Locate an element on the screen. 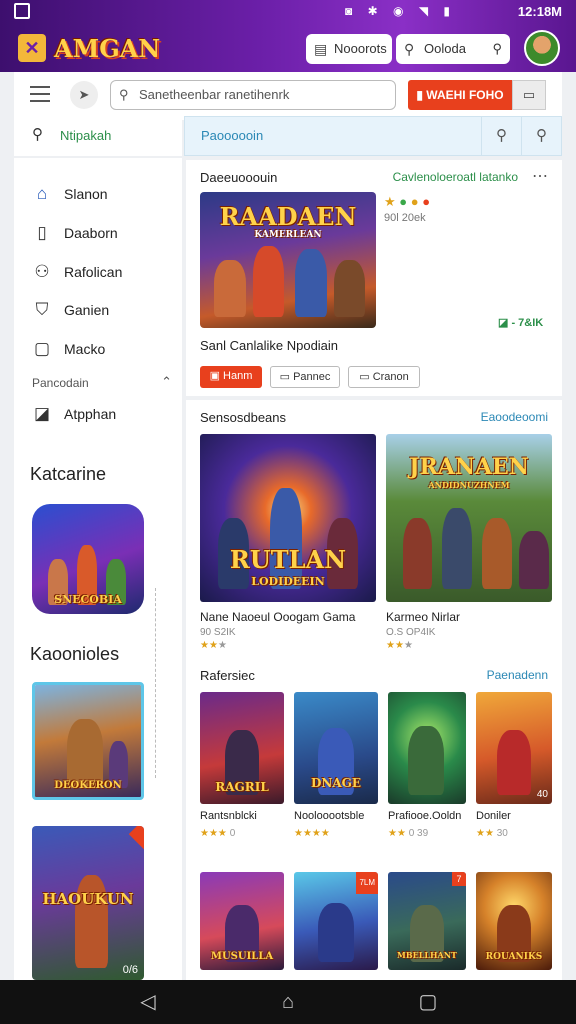  shield-icon: ⛉ is located at coordinates (42, 309).